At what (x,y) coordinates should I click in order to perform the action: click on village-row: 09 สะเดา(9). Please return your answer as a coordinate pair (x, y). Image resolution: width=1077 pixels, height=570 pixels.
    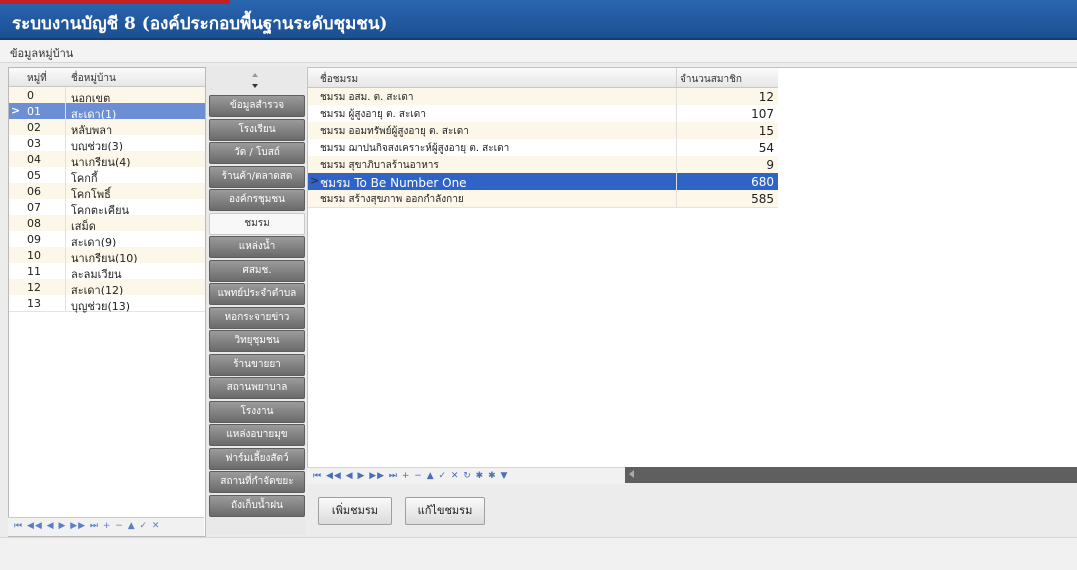
    Looking at the image, I should click on (107, 240).